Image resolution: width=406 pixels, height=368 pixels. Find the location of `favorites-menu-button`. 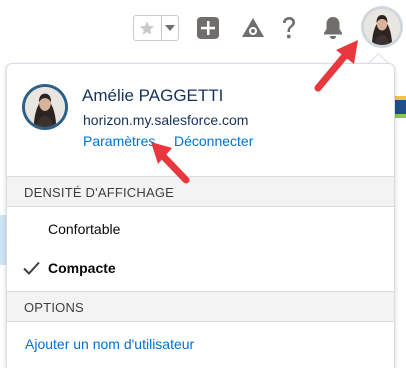

favorites-menu-button is located at coordinates (170, 28).